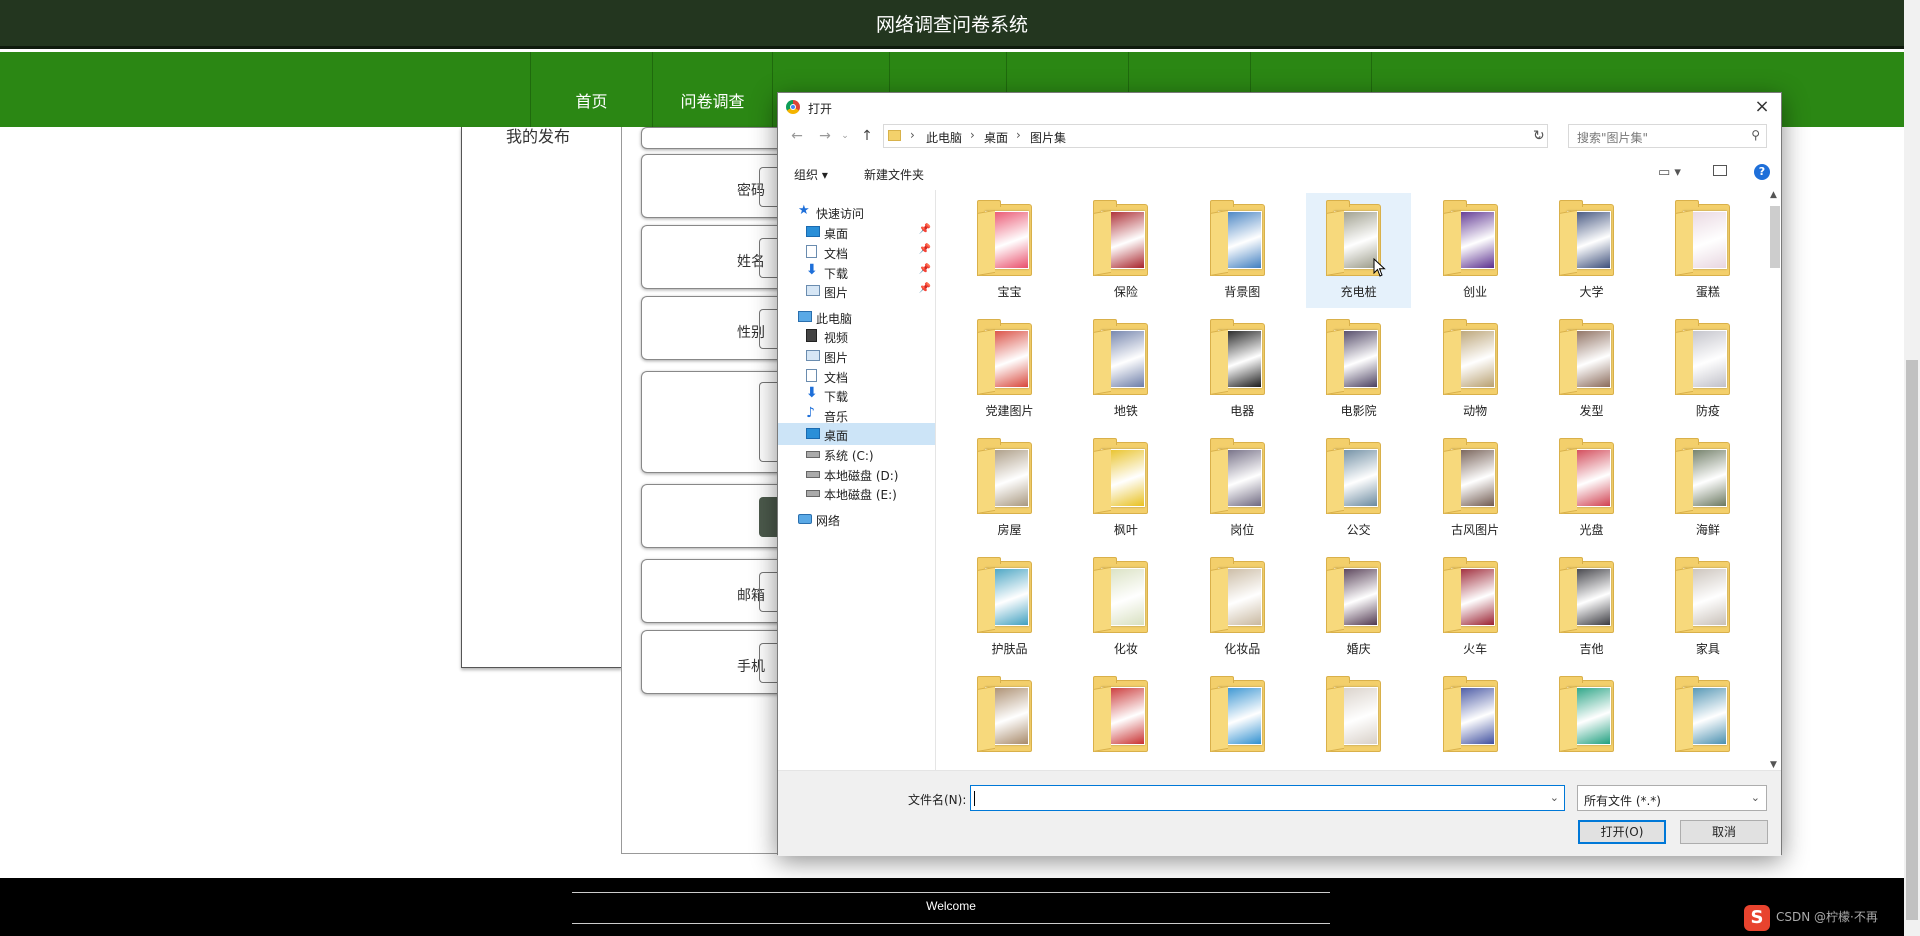 The width and height of the screenshot is (1920, 936). What do you see at coordinates (538, 135) in the screenshot?
I see `my-post-link: 我的发布` at bounding box center [538, 135].